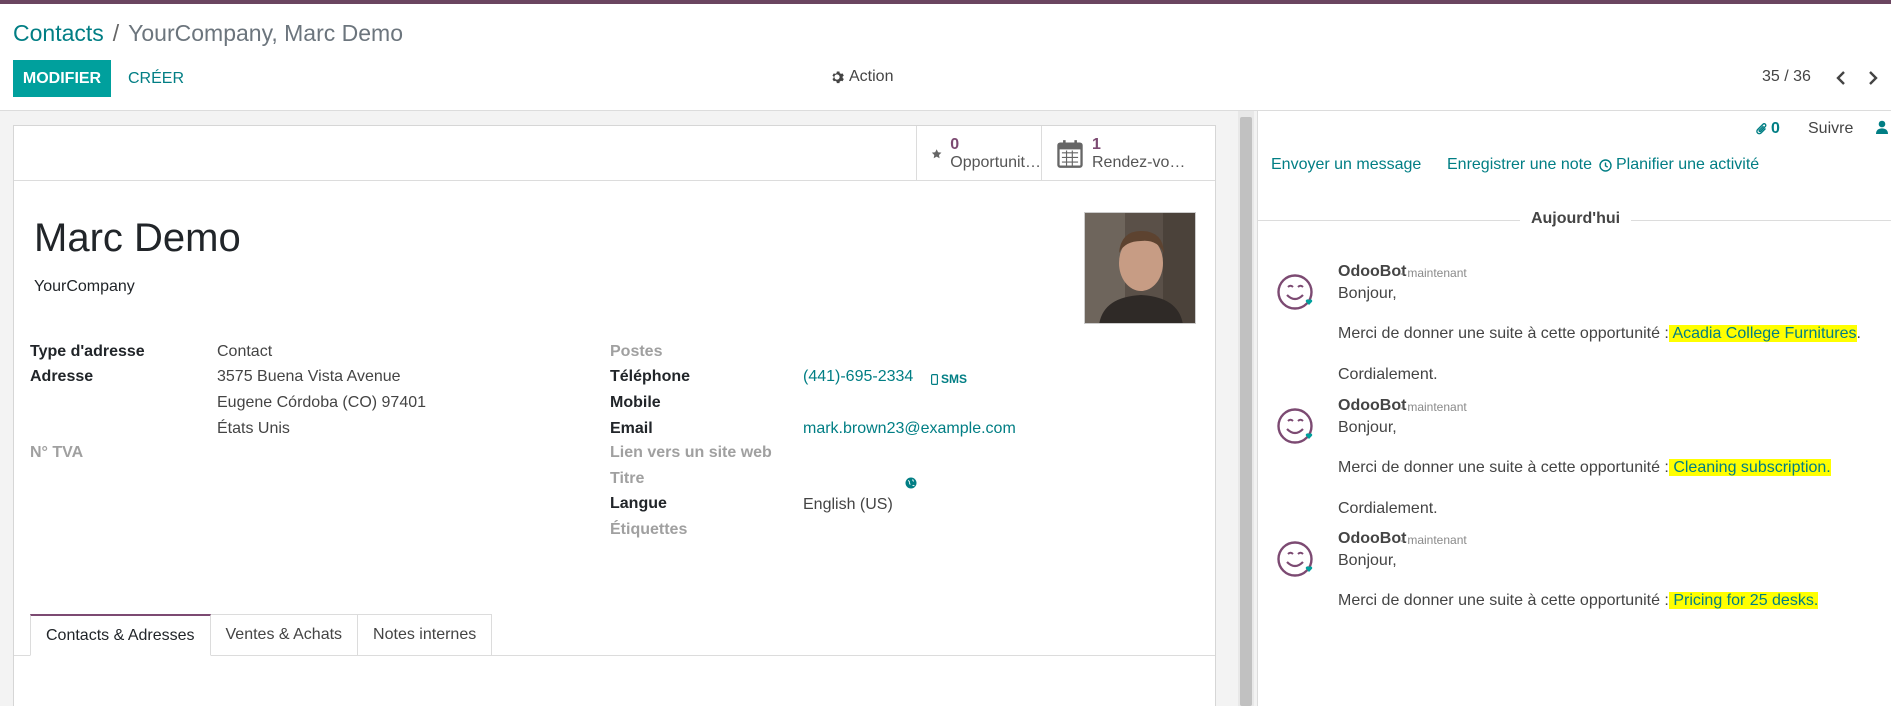  I want to click on breadcrumb-current: YourCompany, Marc Demo, so click(265, 33).